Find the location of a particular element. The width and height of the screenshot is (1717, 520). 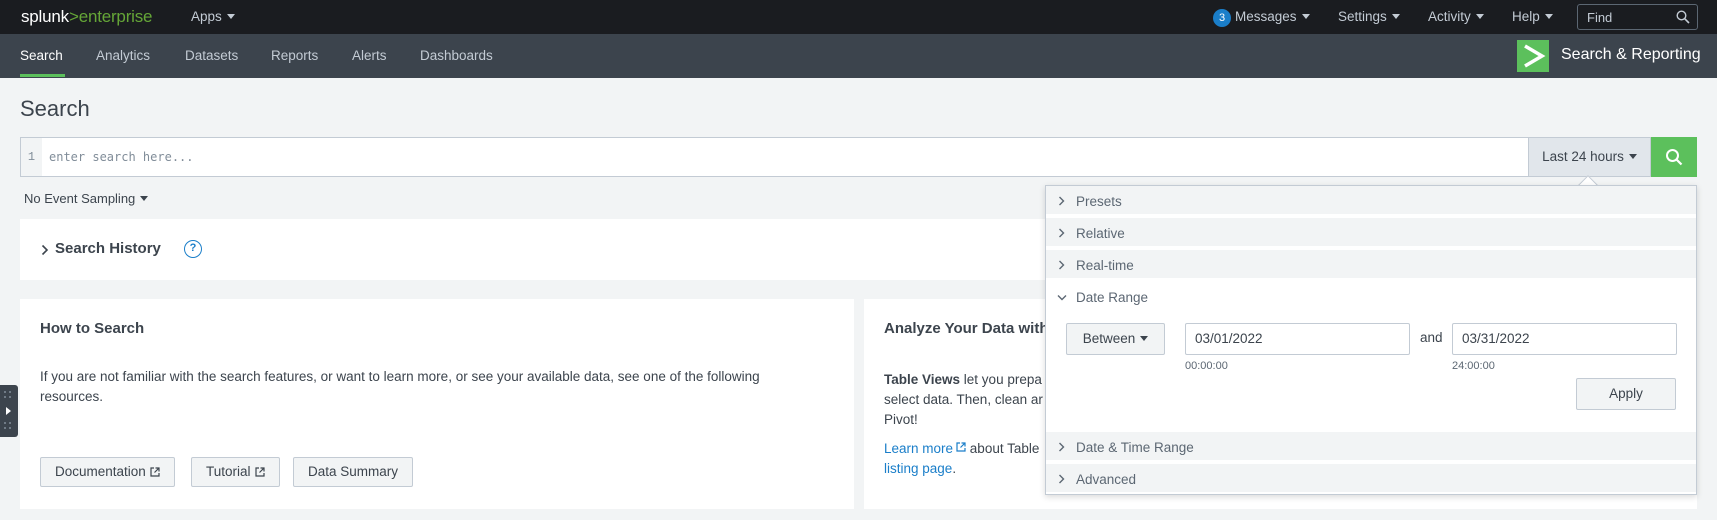

logo-product-text: enterprise is located at coordinates (115, 16).